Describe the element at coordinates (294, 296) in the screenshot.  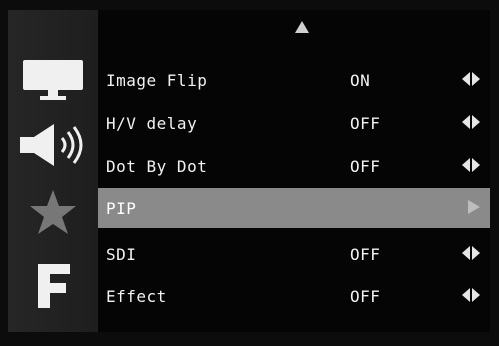
I see `menu-row-effect: Effect OFF` at that location.